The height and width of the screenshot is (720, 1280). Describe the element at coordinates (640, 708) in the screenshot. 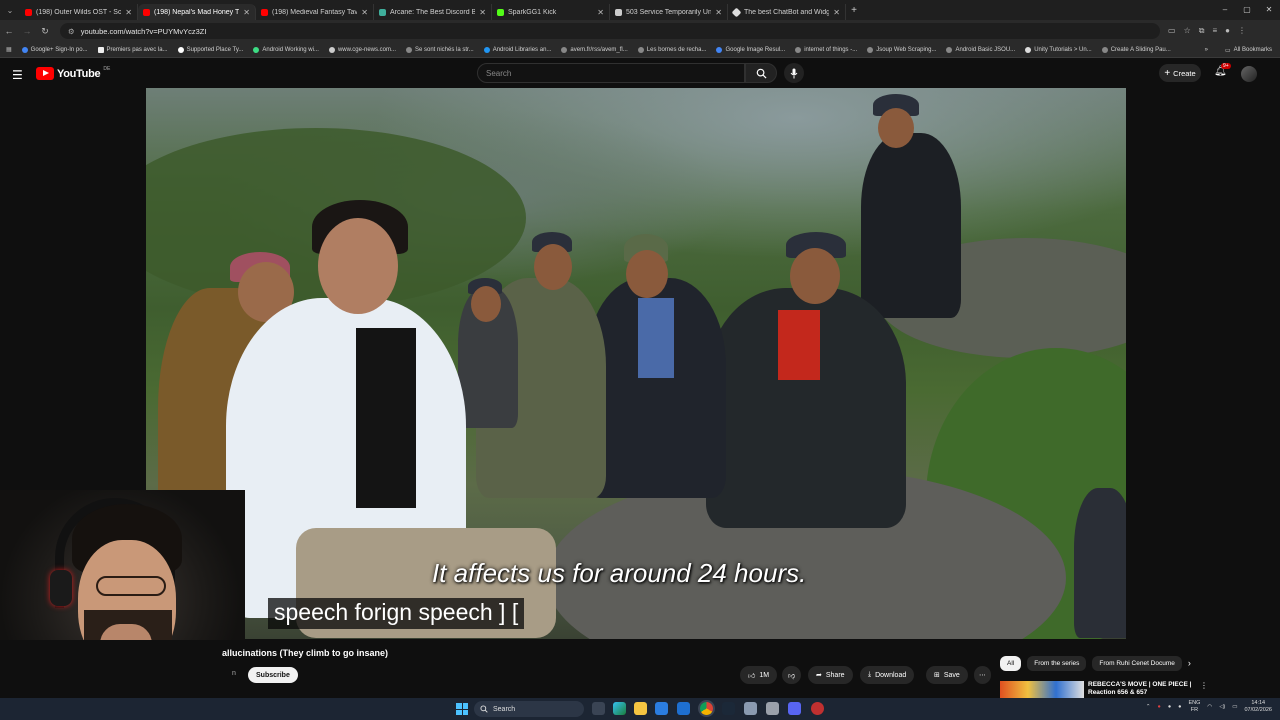

I see `file-explorer-icon` at that location.